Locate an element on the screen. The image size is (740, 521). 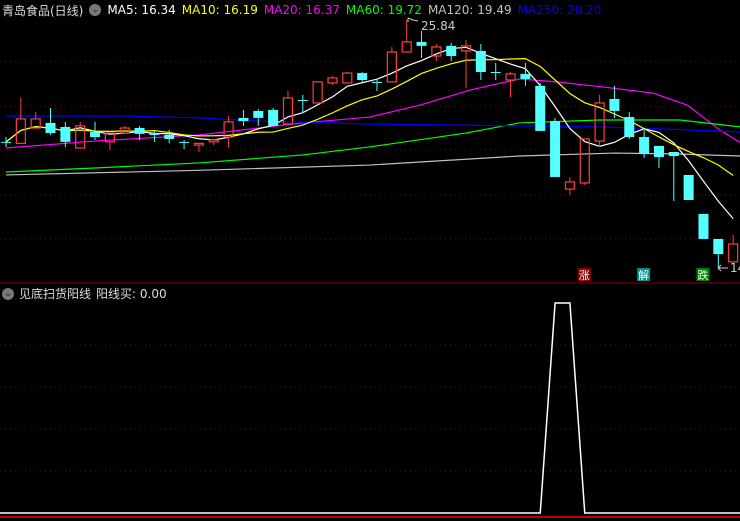
stock-title: 青岛食品(日线) is located at coordinates (42, 10).